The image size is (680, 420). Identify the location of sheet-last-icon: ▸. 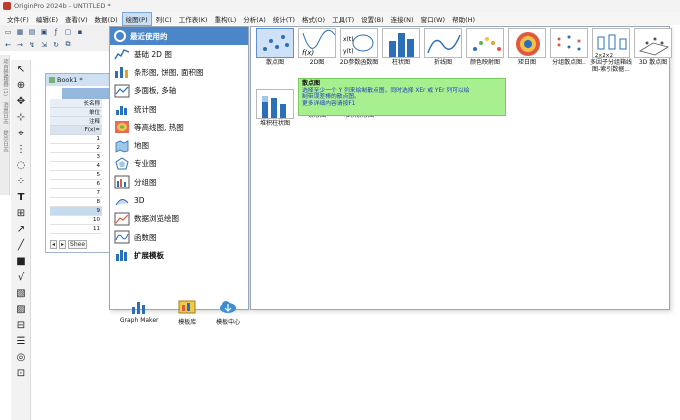
(63, 244).